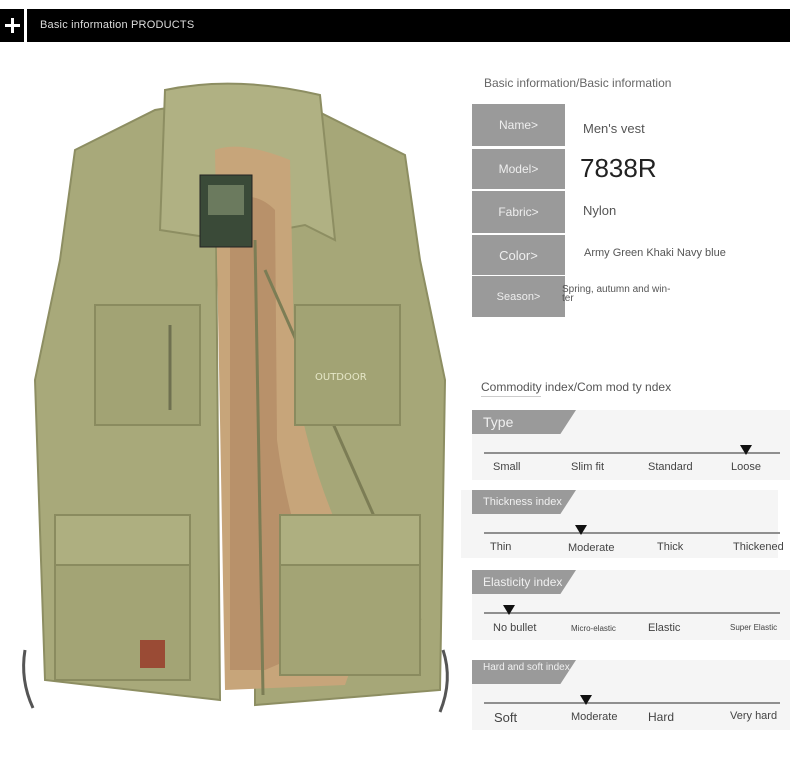 Image resolution: width=790 pixels, height=764 pixels. I want to click on type-index-panel: Type Small Slim fit Standard Loose, so click(631, 445).